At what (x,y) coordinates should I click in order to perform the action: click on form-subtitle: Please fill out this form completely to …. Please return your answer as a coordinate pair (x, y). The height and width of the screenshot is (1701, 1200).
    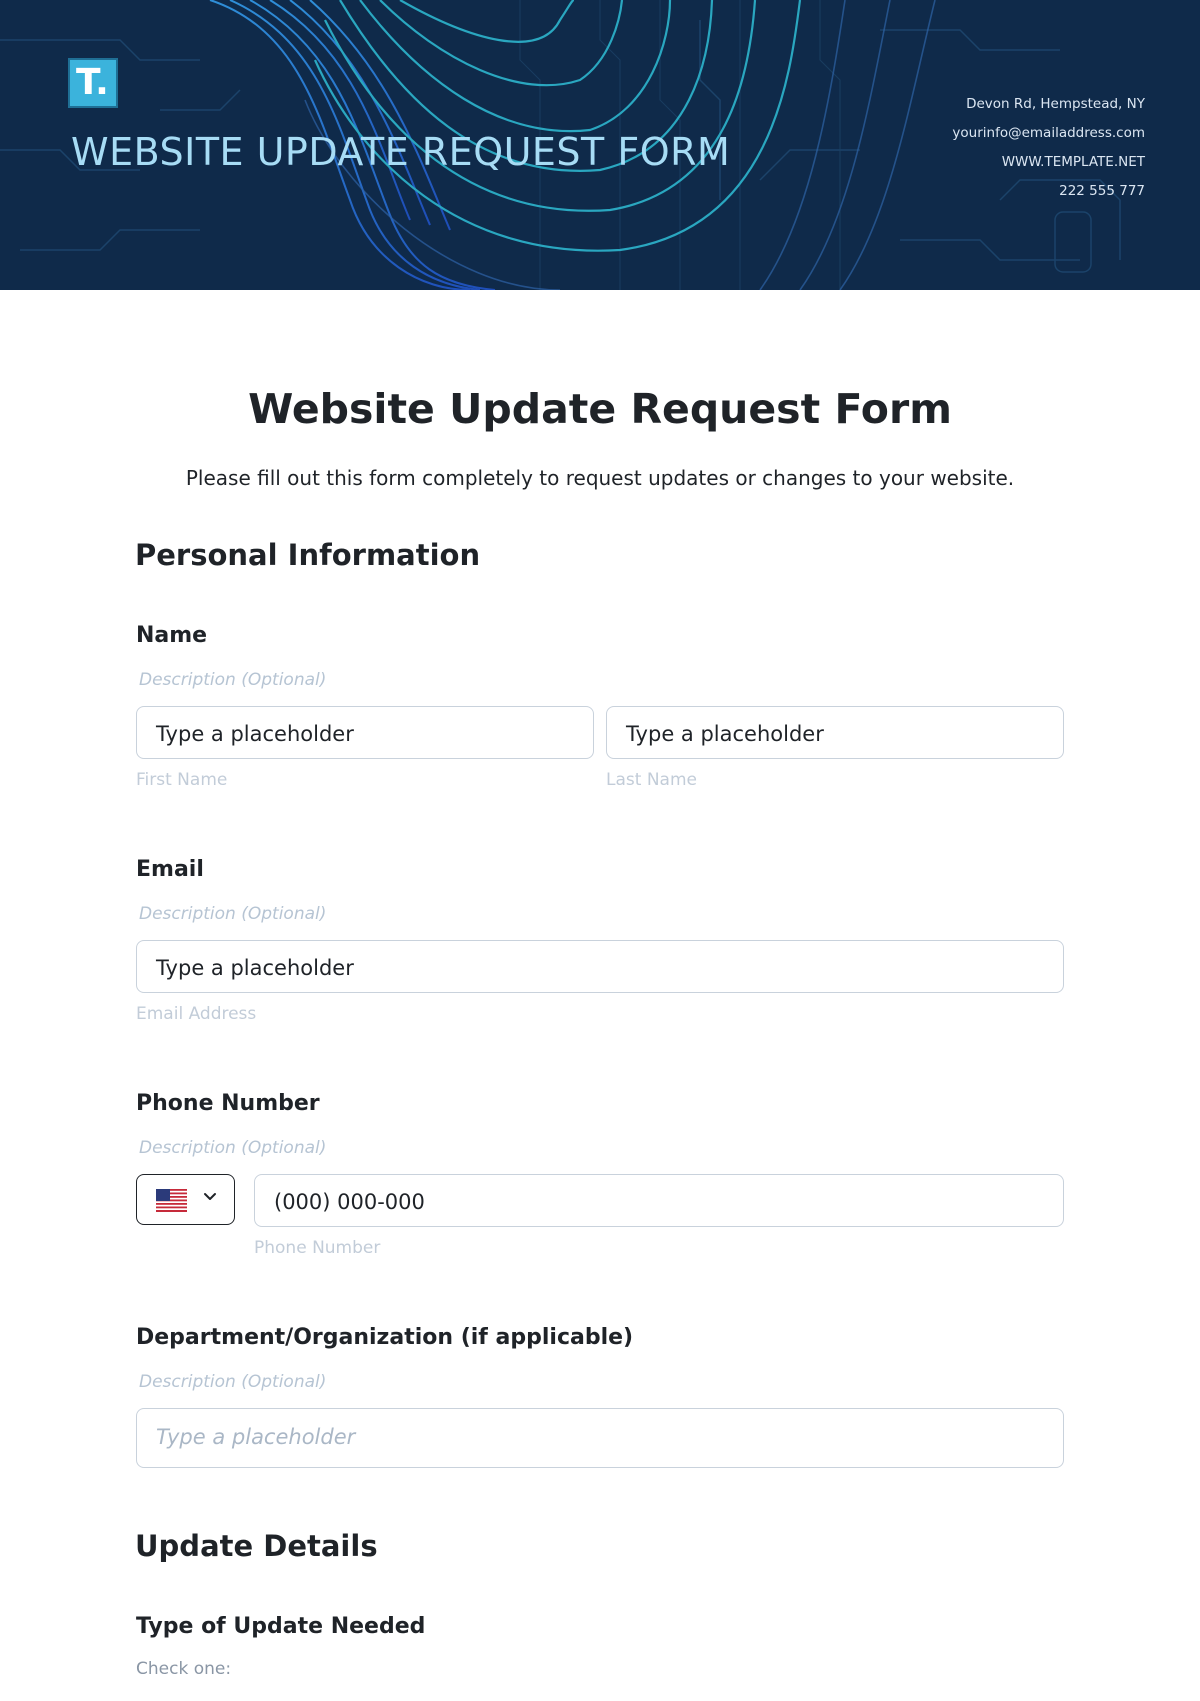
    Looking at the image, I should click on (600, 478).